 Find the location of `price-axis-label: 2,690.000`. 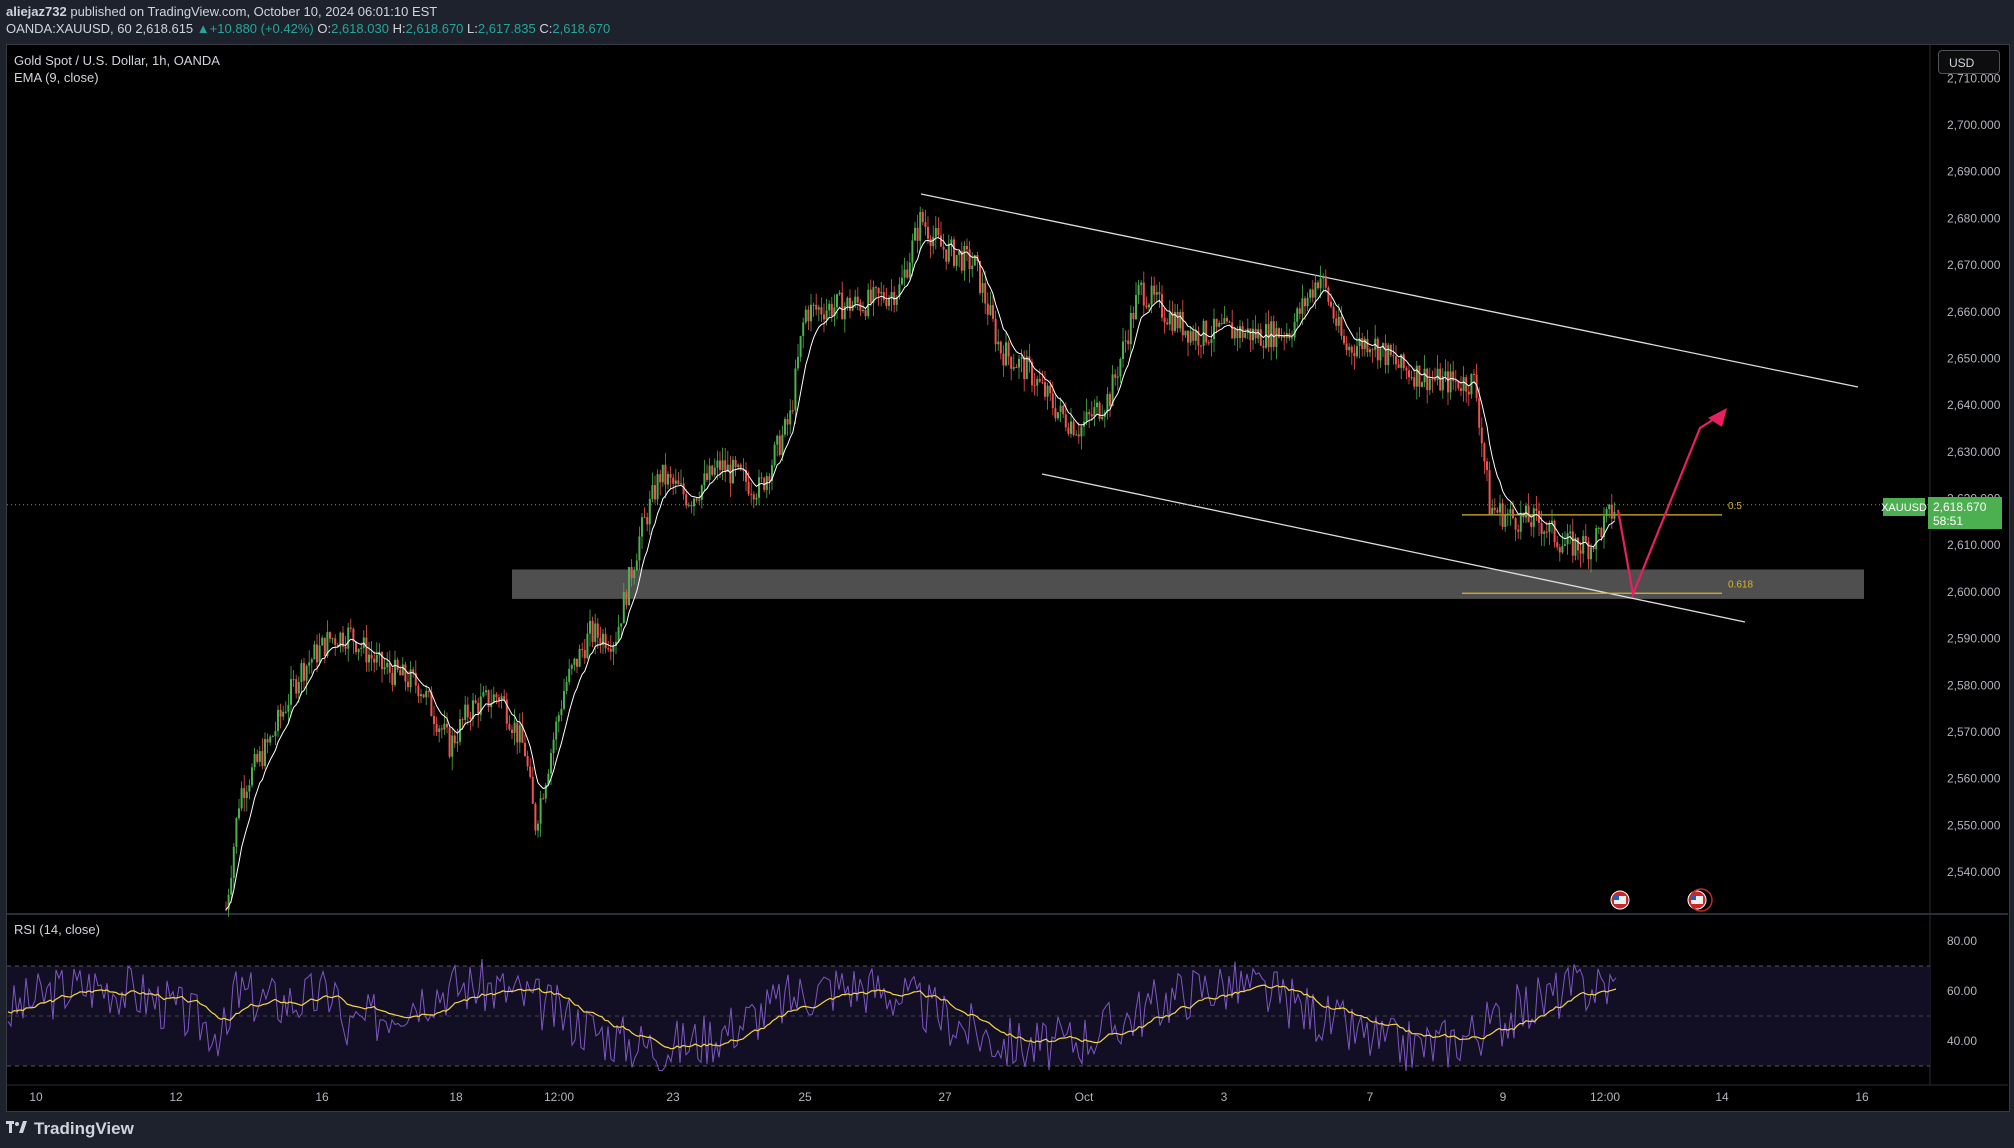

price-axis-label: 2,690.000 is located at coordinates (1974, 172).